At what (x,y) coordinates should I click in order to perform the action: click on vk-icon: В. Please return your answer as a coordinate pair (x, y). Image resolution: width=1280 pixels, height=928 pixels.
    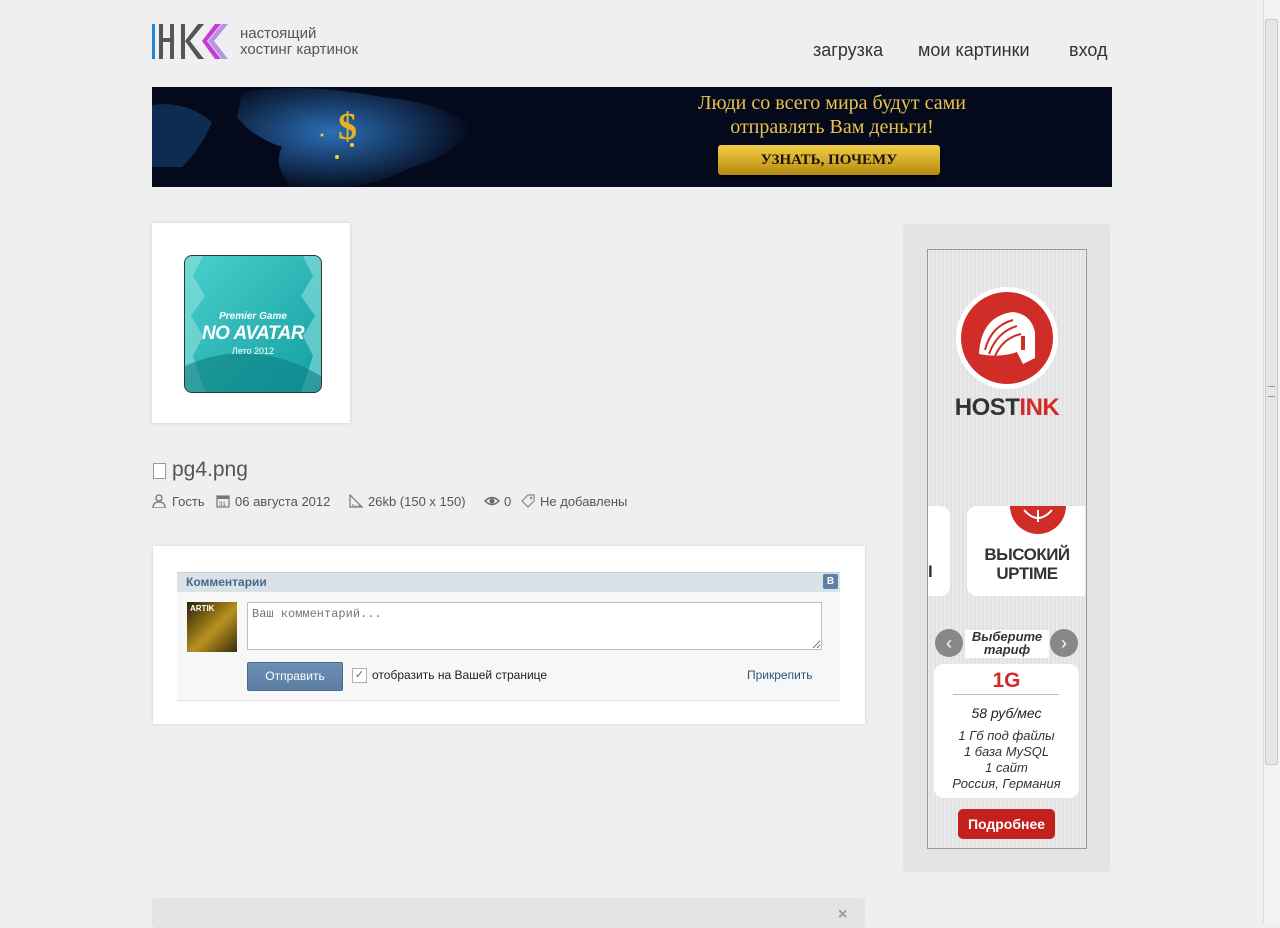
    Looking at the image, I should click on (830, 581).